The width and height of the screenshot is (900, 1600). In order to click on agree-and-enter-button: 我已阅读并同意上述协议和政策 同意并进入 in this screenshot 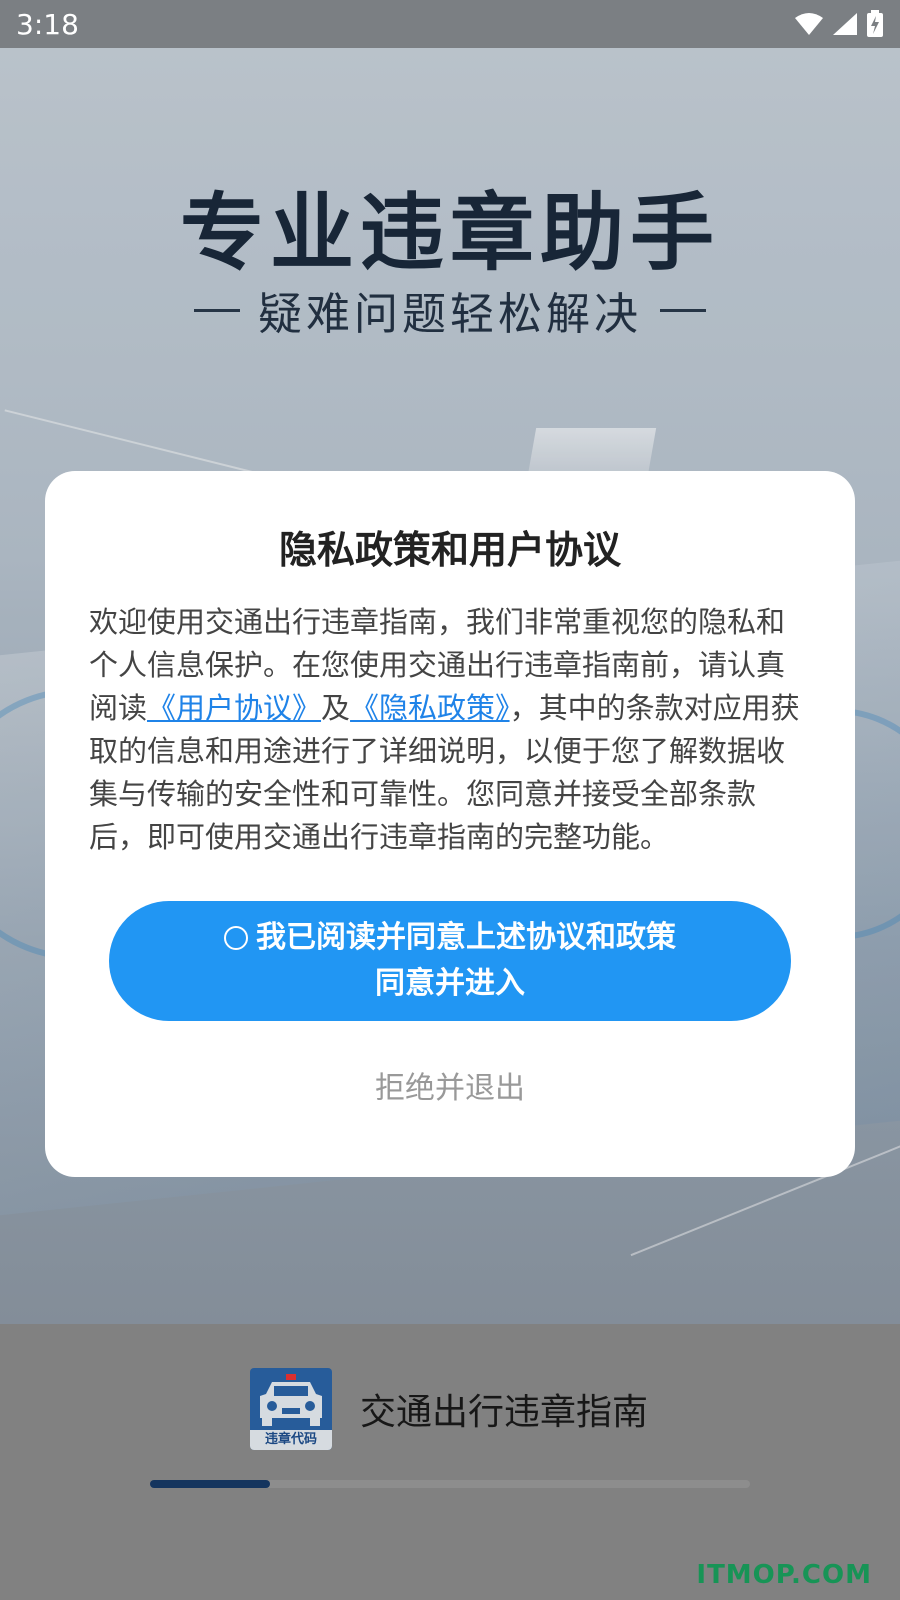, I will do `click(450, 961)`.